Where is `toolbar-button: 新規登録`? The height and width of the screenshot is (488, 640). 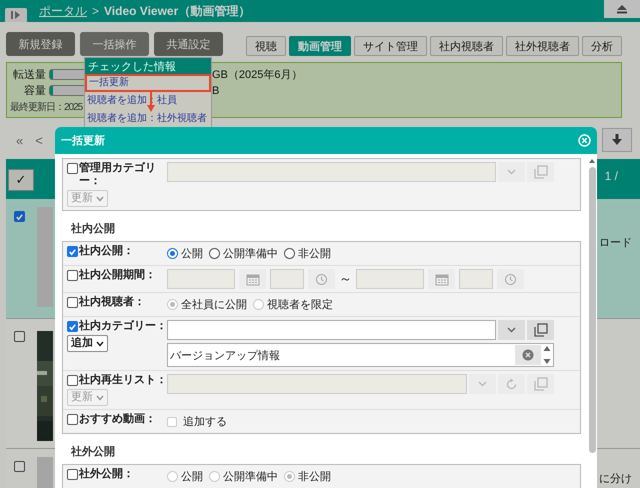
toolbar-button: 新規登録 is located at coordinates (40, 44).